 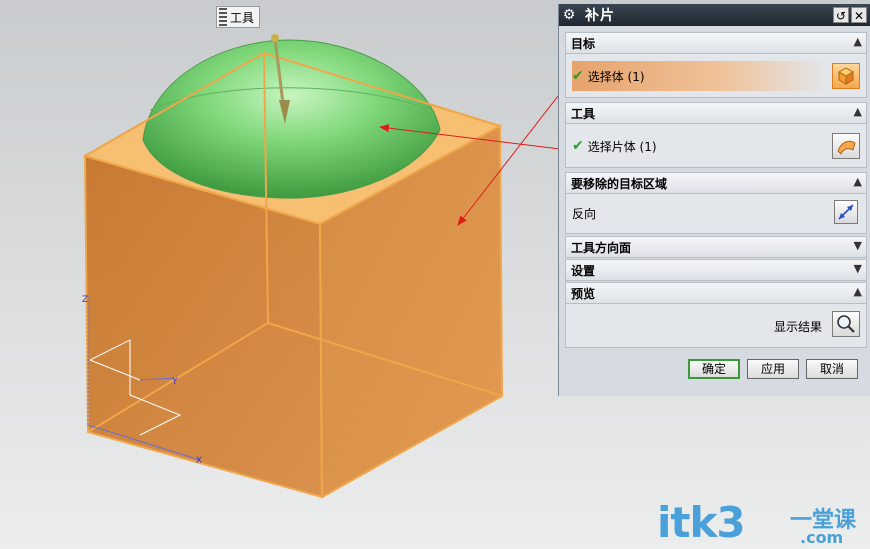 I want to click on section-tool-direction-title: 工具方向面, so click(x=601, y=247).